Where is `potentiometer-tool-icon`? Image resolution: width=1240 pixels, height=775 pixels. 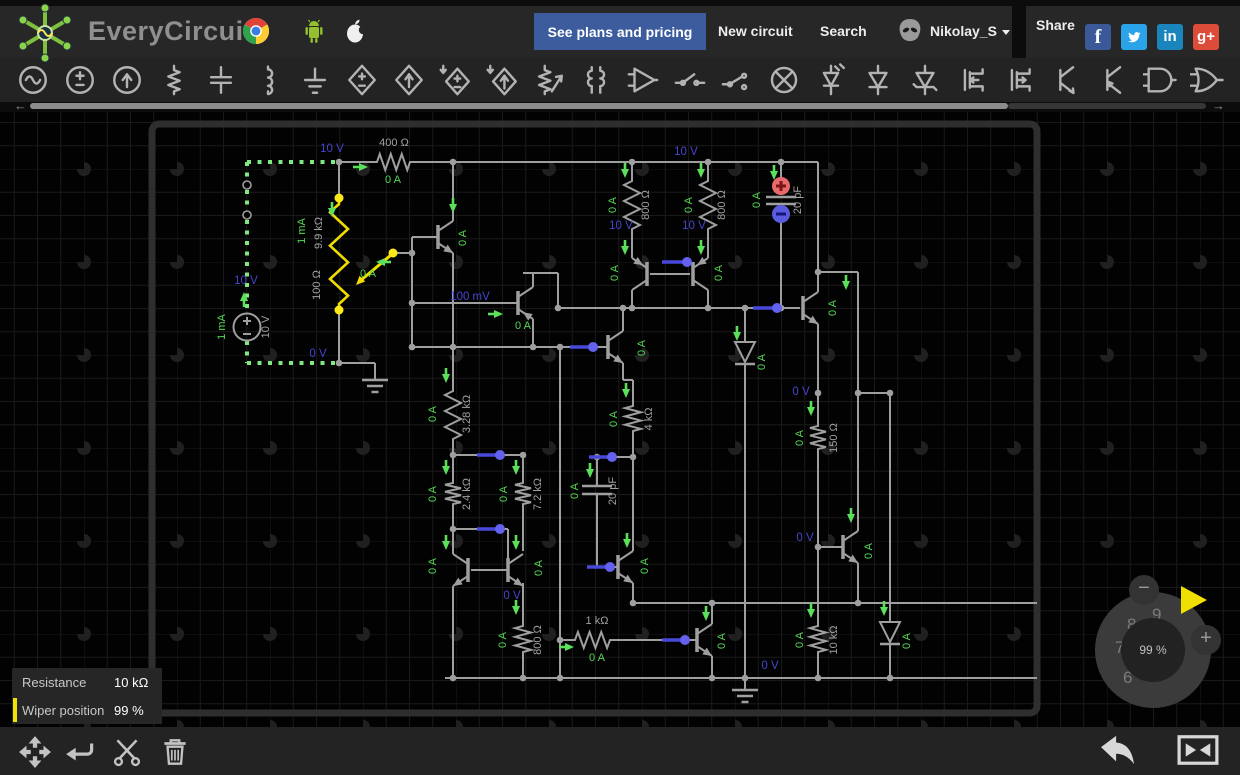 potentiometer-tool-icon is located at coordinates (549, 80).